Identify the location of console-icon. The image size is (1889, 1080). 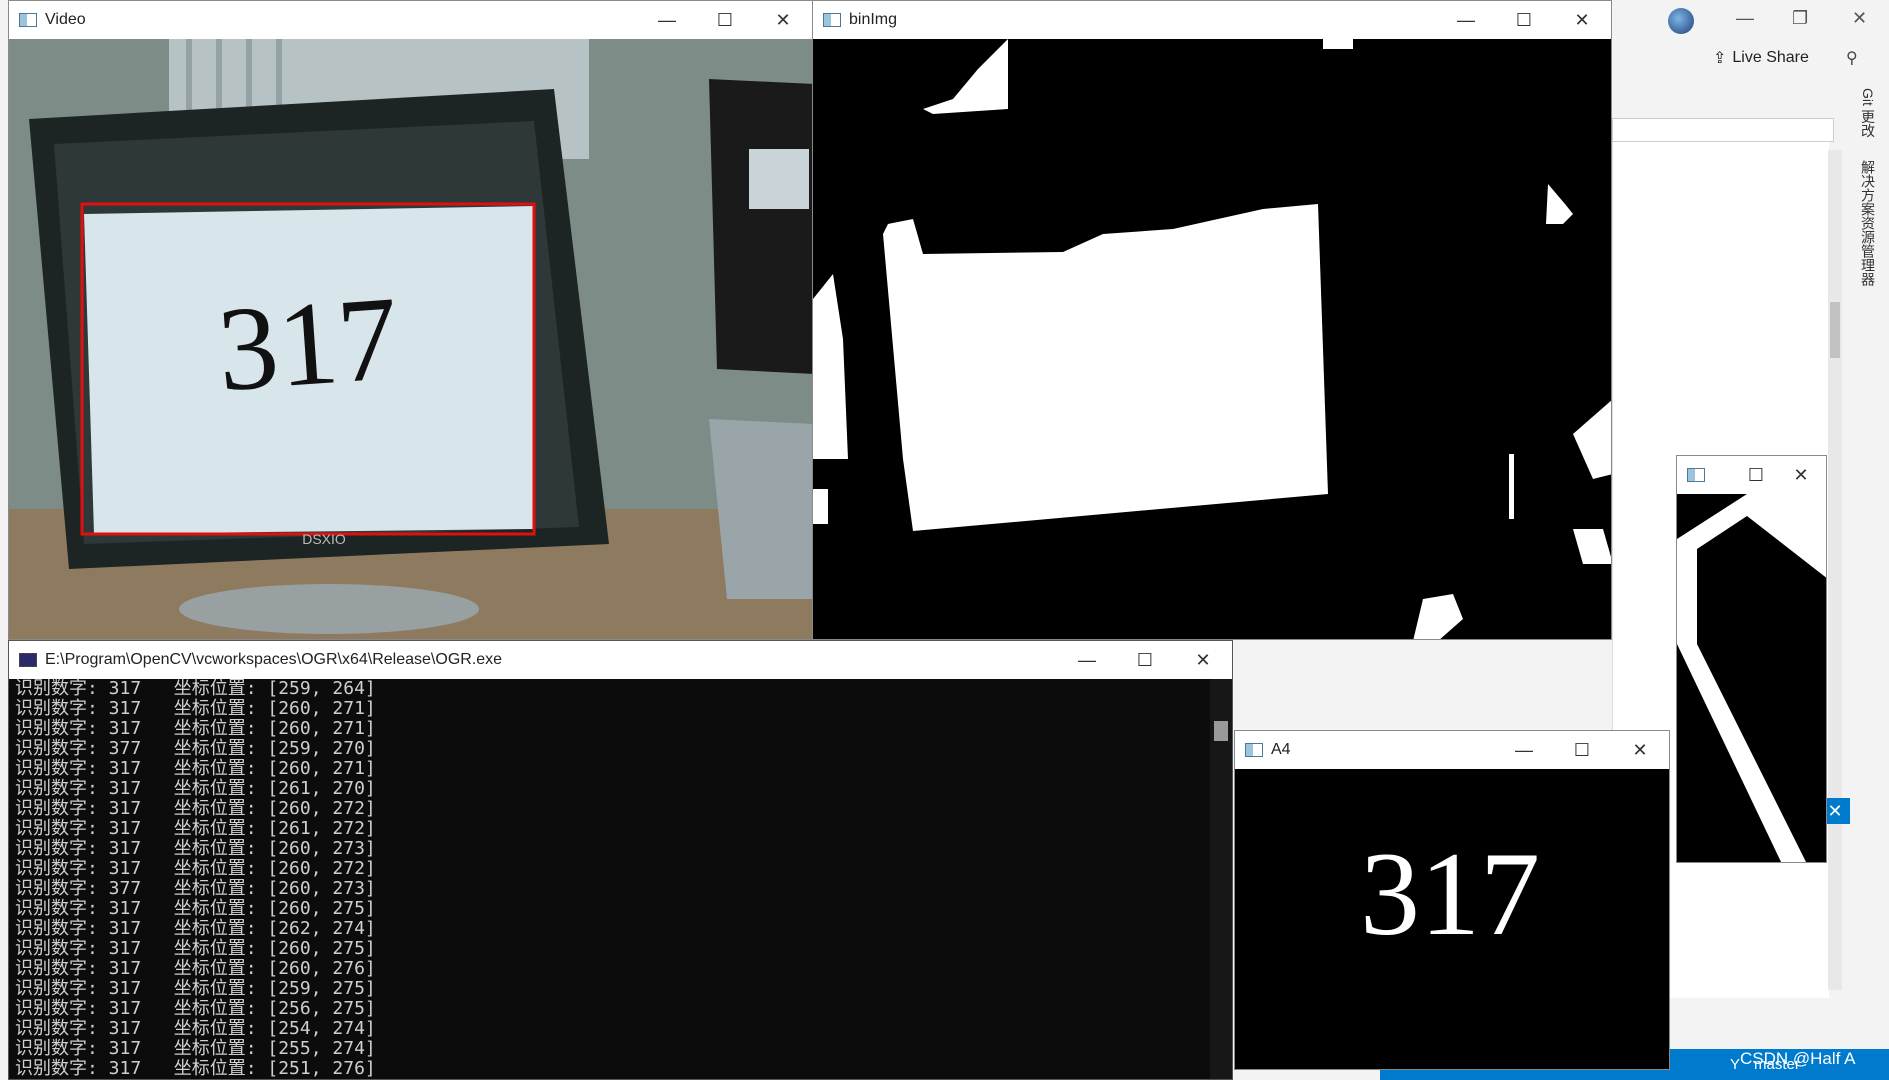
(28, 660).